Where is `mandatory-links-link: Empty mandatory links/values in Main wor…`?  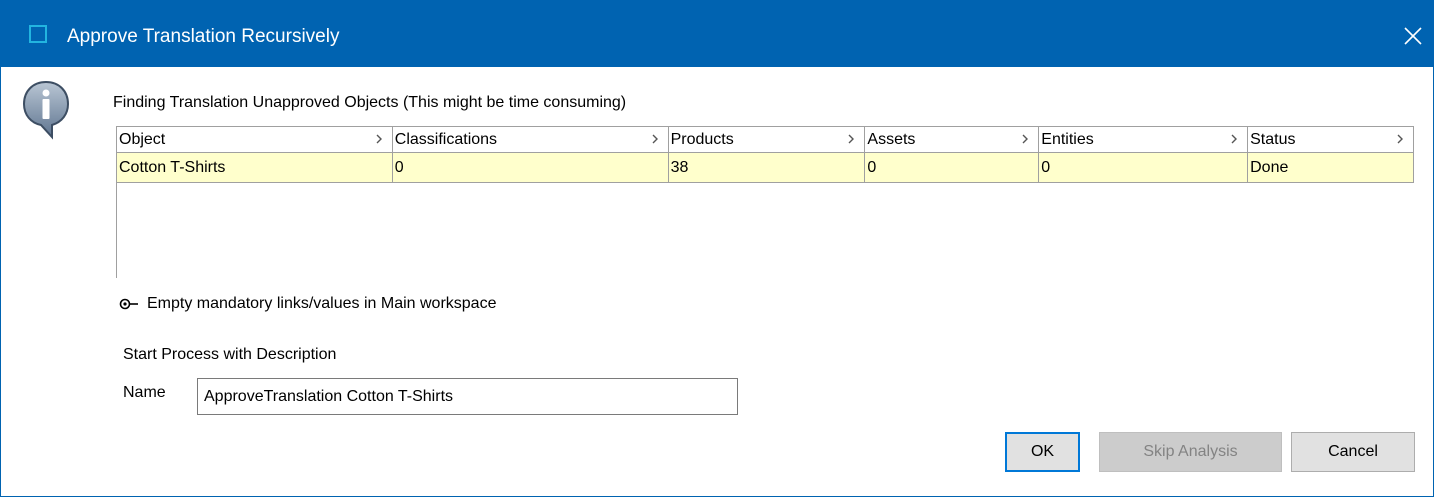 mandatory-links-link: Empty mandatory links/values in Main wor… is located at coordinates (307, 304).